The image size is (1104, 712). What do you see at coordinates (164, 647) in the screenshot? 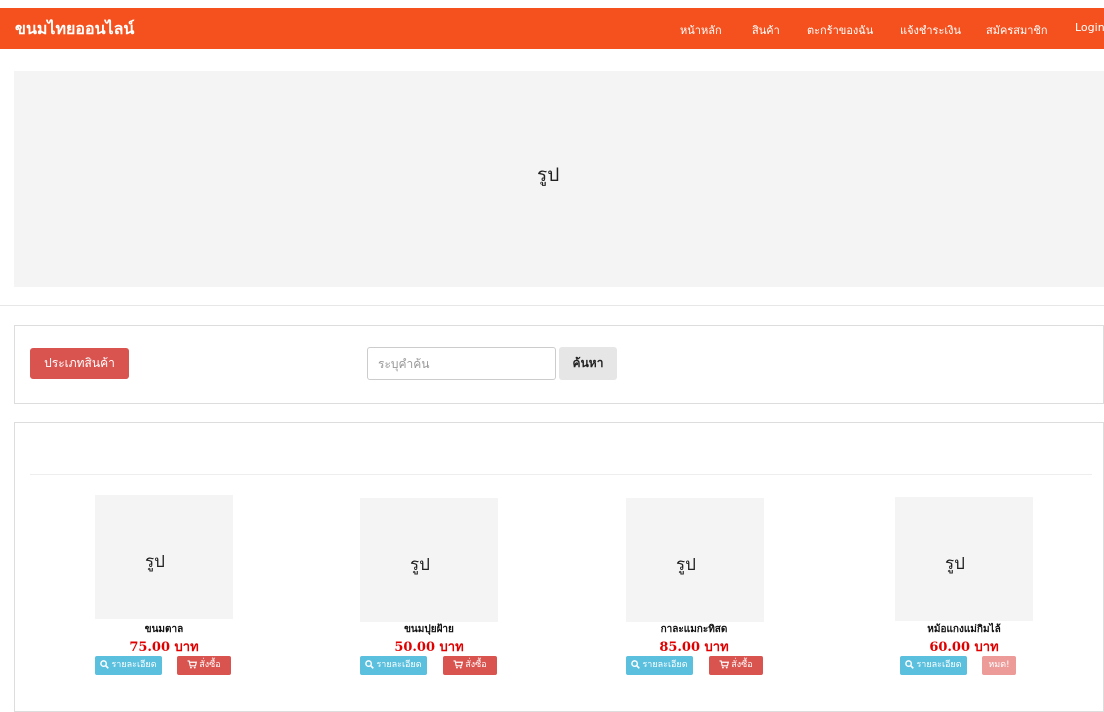
I see `product-price: 75.00 บาท` at bounding box center [164, 647].